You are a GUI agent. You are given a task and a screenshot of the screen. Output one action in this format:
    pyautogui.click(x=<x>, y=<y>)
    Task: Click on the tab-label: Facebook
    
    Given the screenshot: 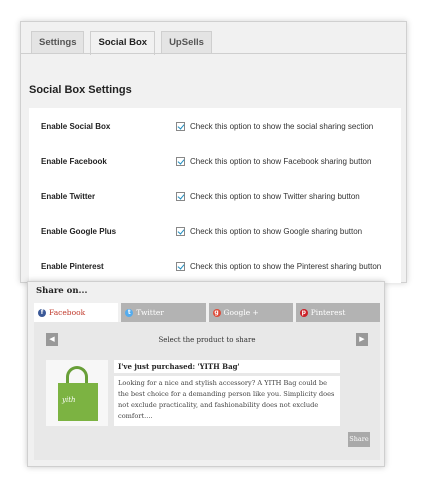 What is the action you would take?
    pyautogui.click(x=67, y=312)
    